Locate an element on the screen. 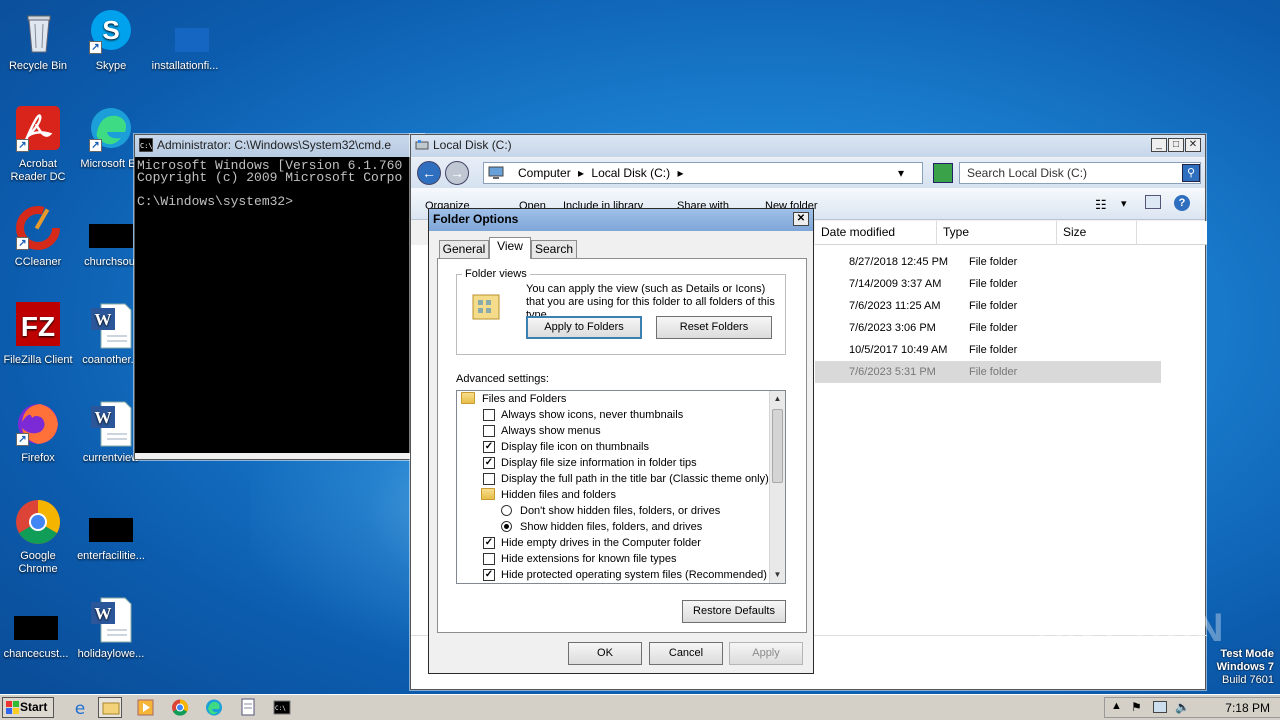 Image resolution: width=1280 pixels, height=720 pixels. taskbar-explorer-icon is located at coordinates (110, 707).